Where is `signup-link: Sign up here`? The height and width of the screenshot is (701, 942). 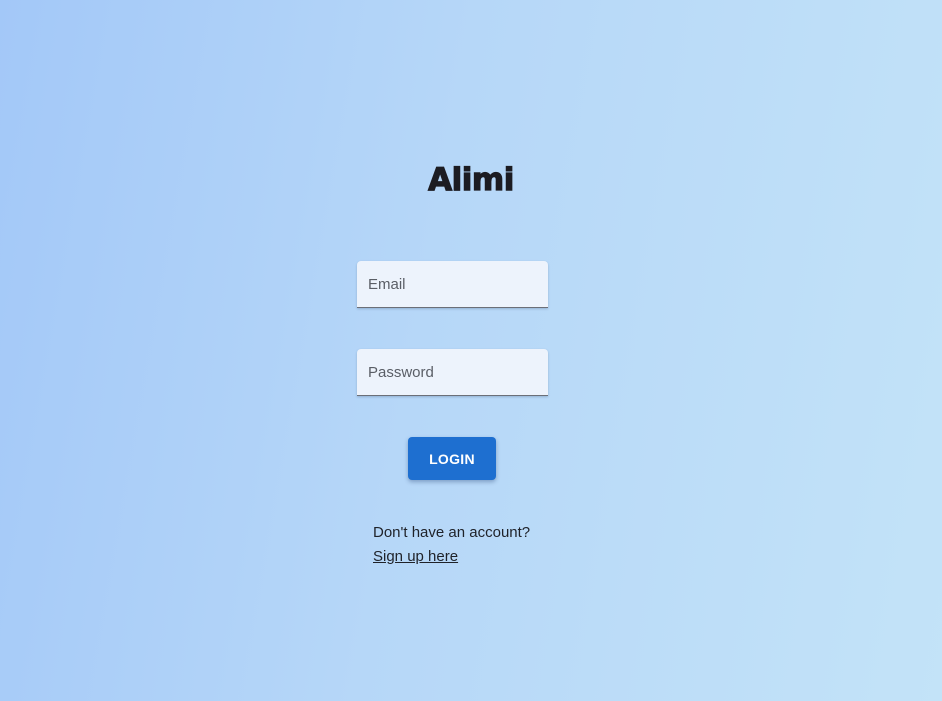 signup-link: Sign up here is located at coordinates (415, 557).